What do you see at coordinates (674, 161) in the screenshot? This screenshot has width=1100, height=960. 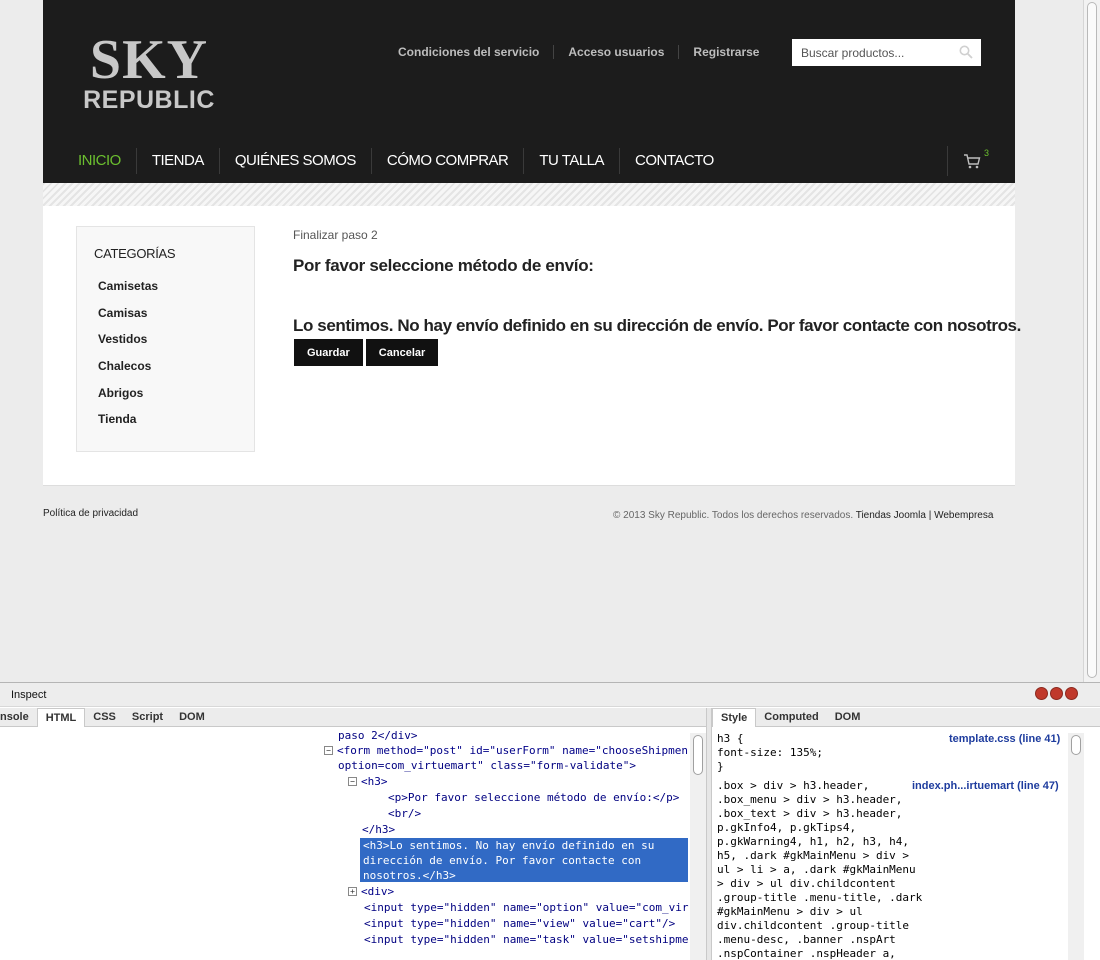 I see `menu-item-contacto: CONTACTO` at bounding box center [674, 161].